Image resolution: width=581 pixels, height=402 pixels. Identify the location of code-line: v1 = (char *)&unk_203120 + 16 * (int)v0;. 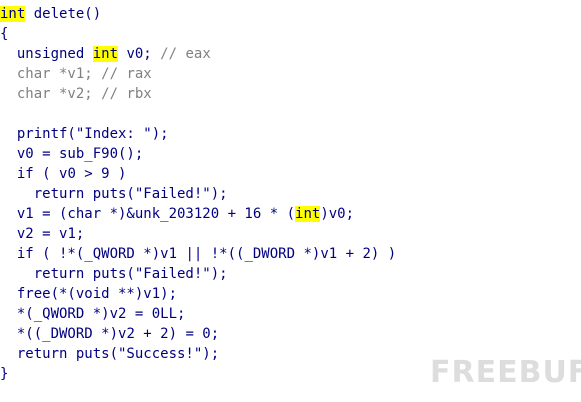
(198, 214).